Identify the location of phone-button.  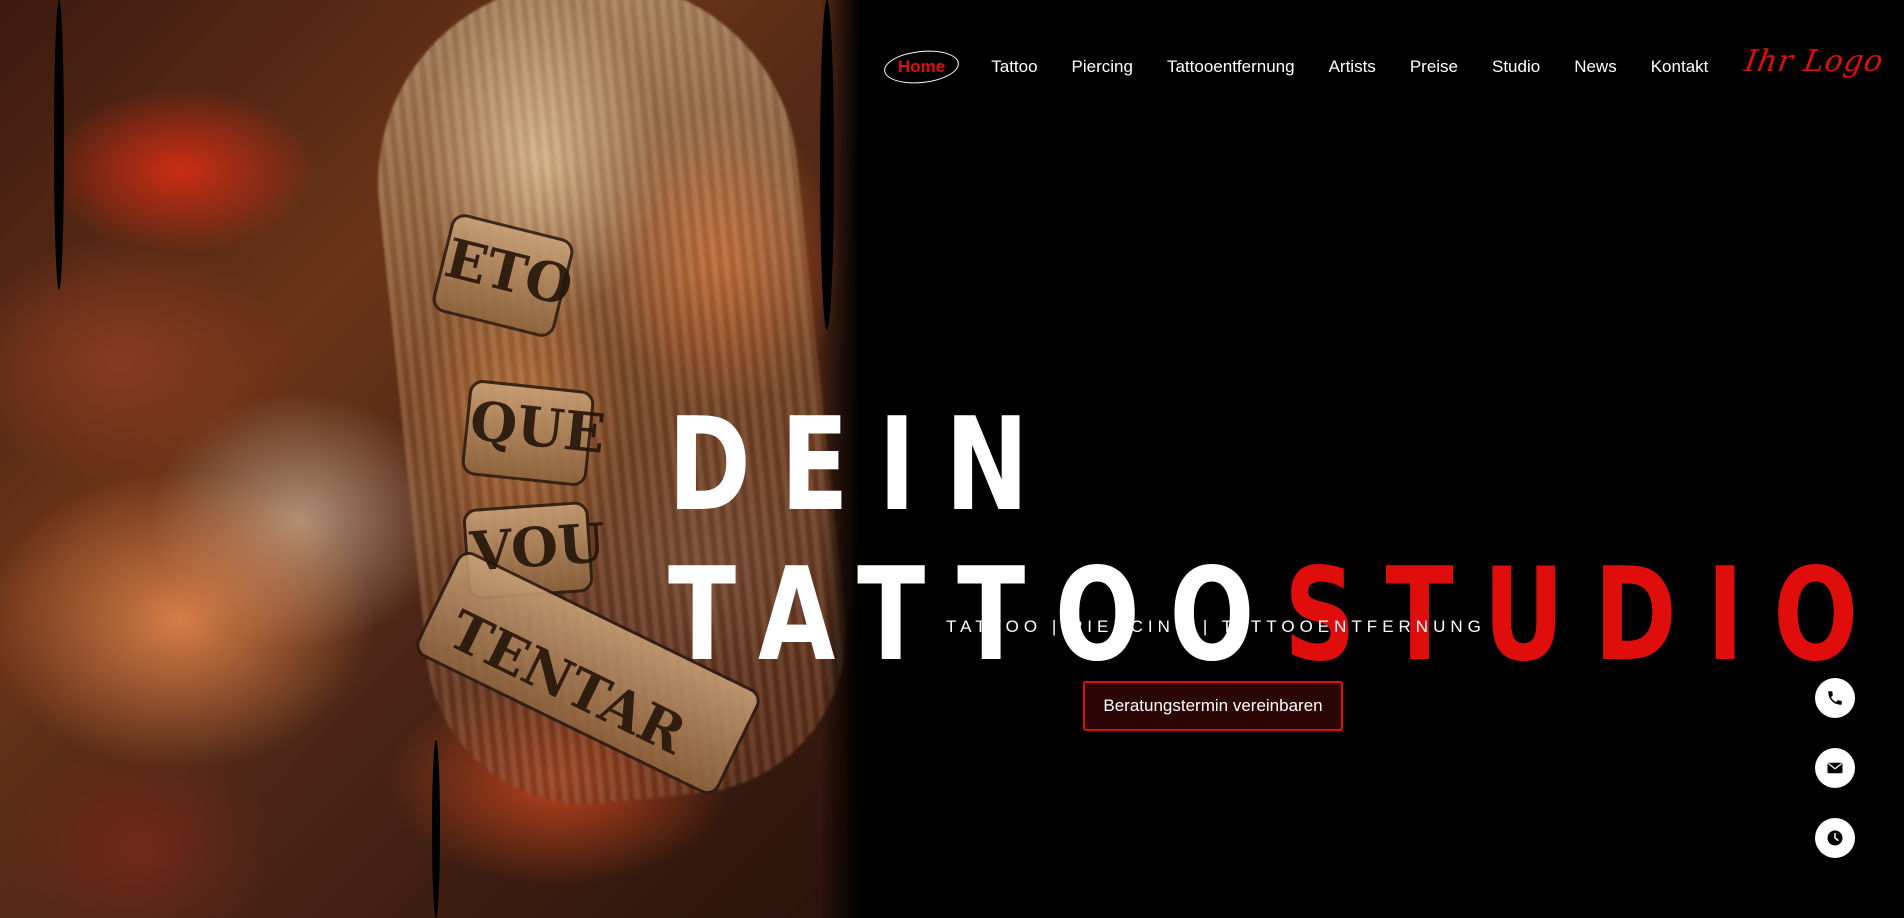
(1835, 698).